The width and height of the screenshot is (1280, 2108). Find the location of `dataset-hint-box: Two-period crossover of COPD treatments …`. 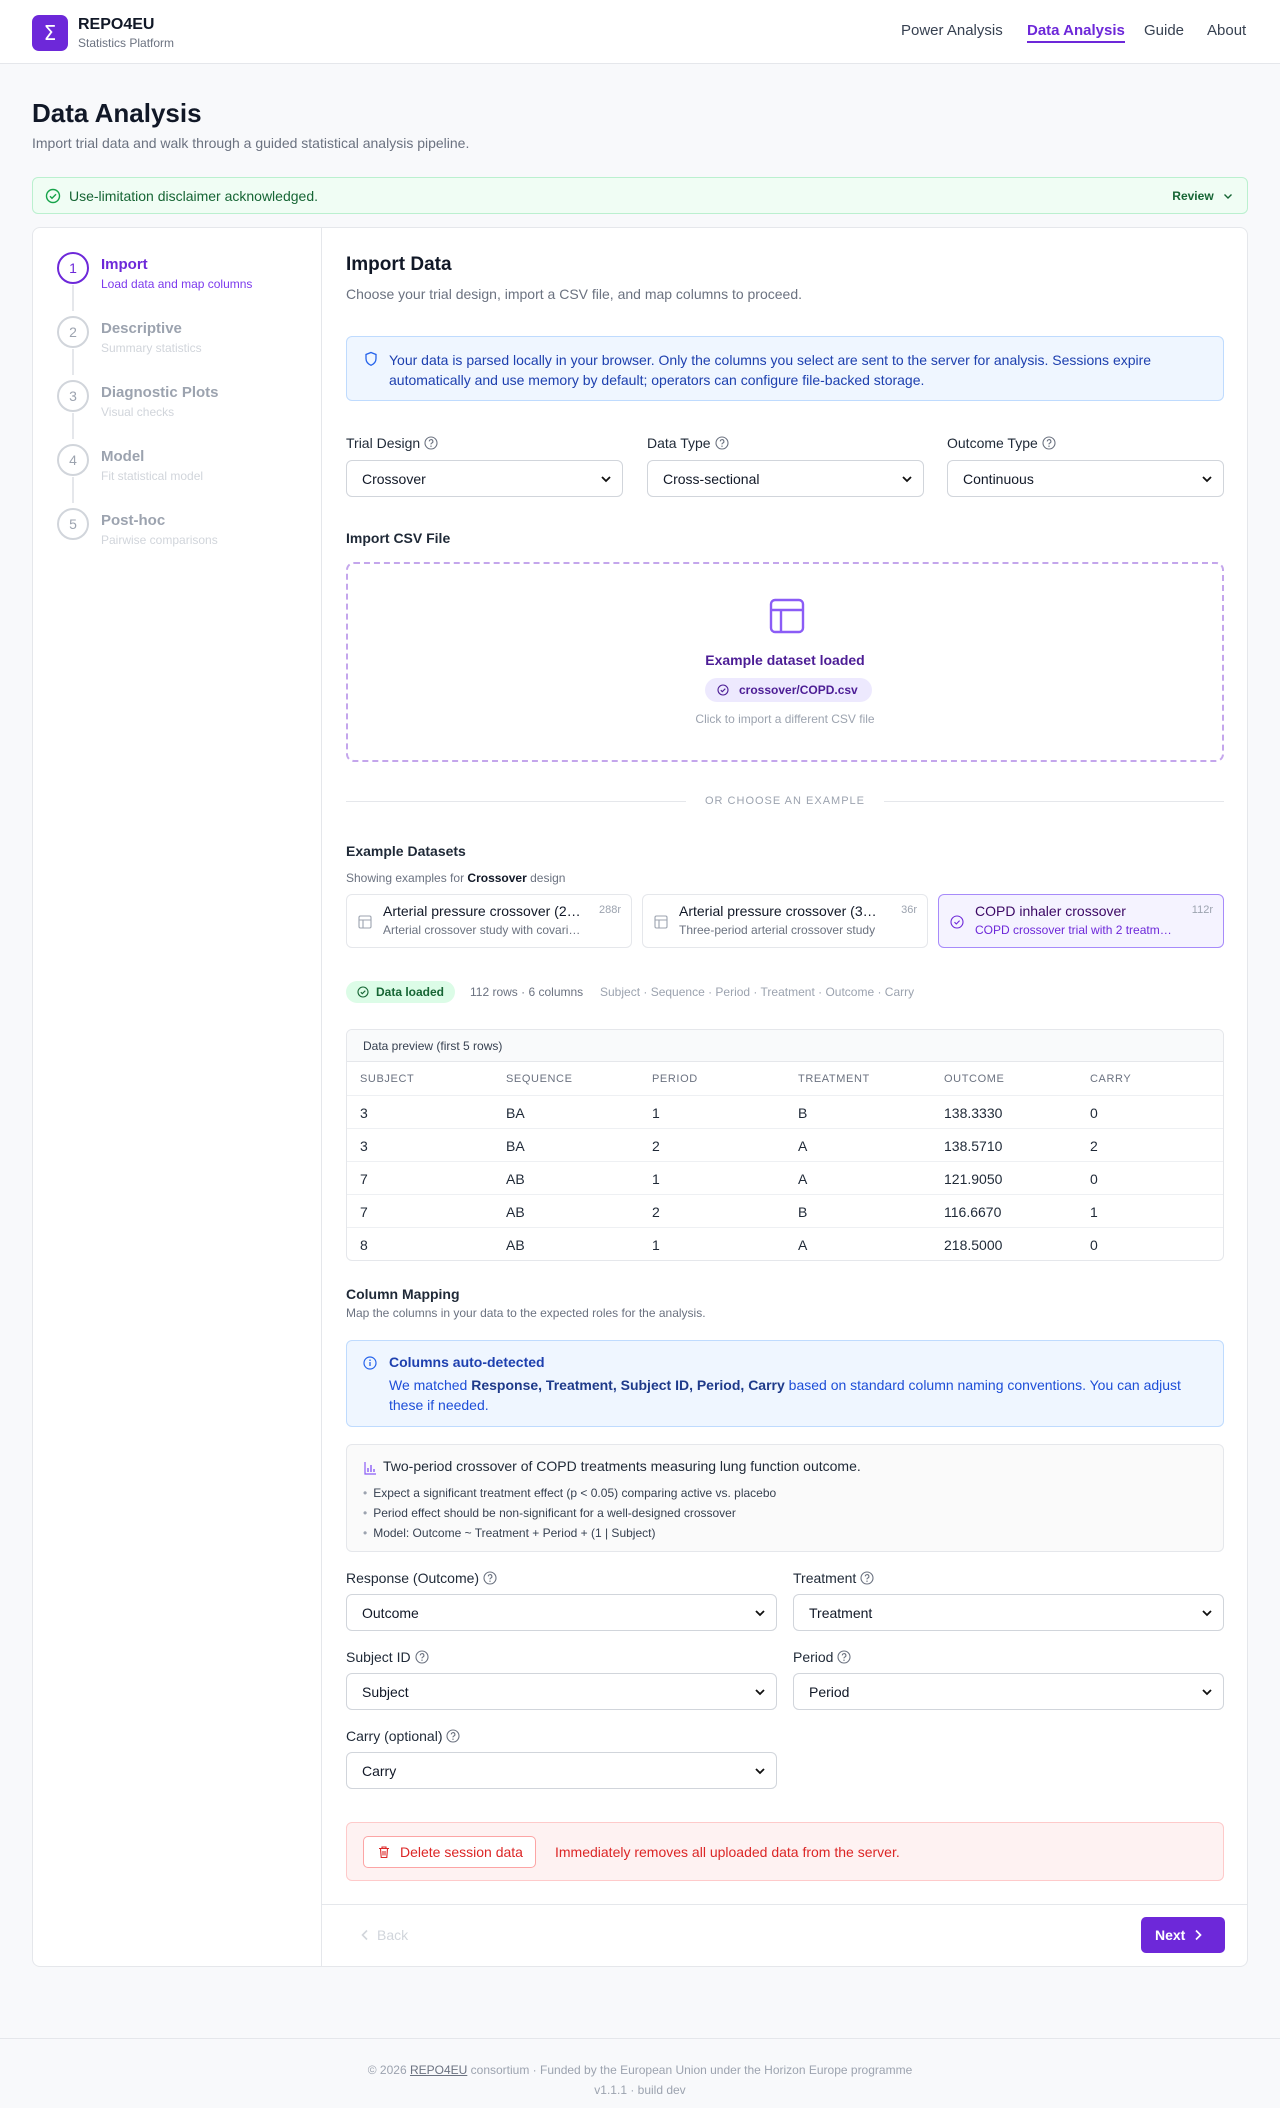

dataset-hint-box: Two-period crossover of COPD treatments … is located at coordinates (785, 1498).